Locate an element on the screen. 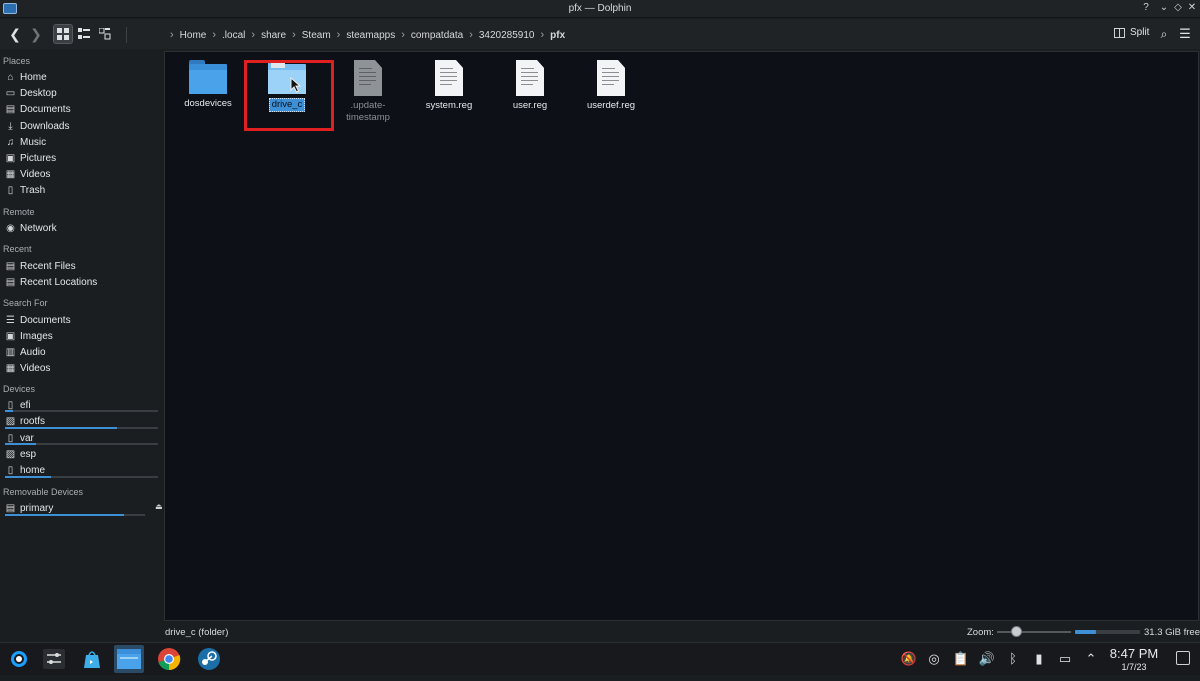  breadcrumb-current: pfx is located at coordinates (557, 35).